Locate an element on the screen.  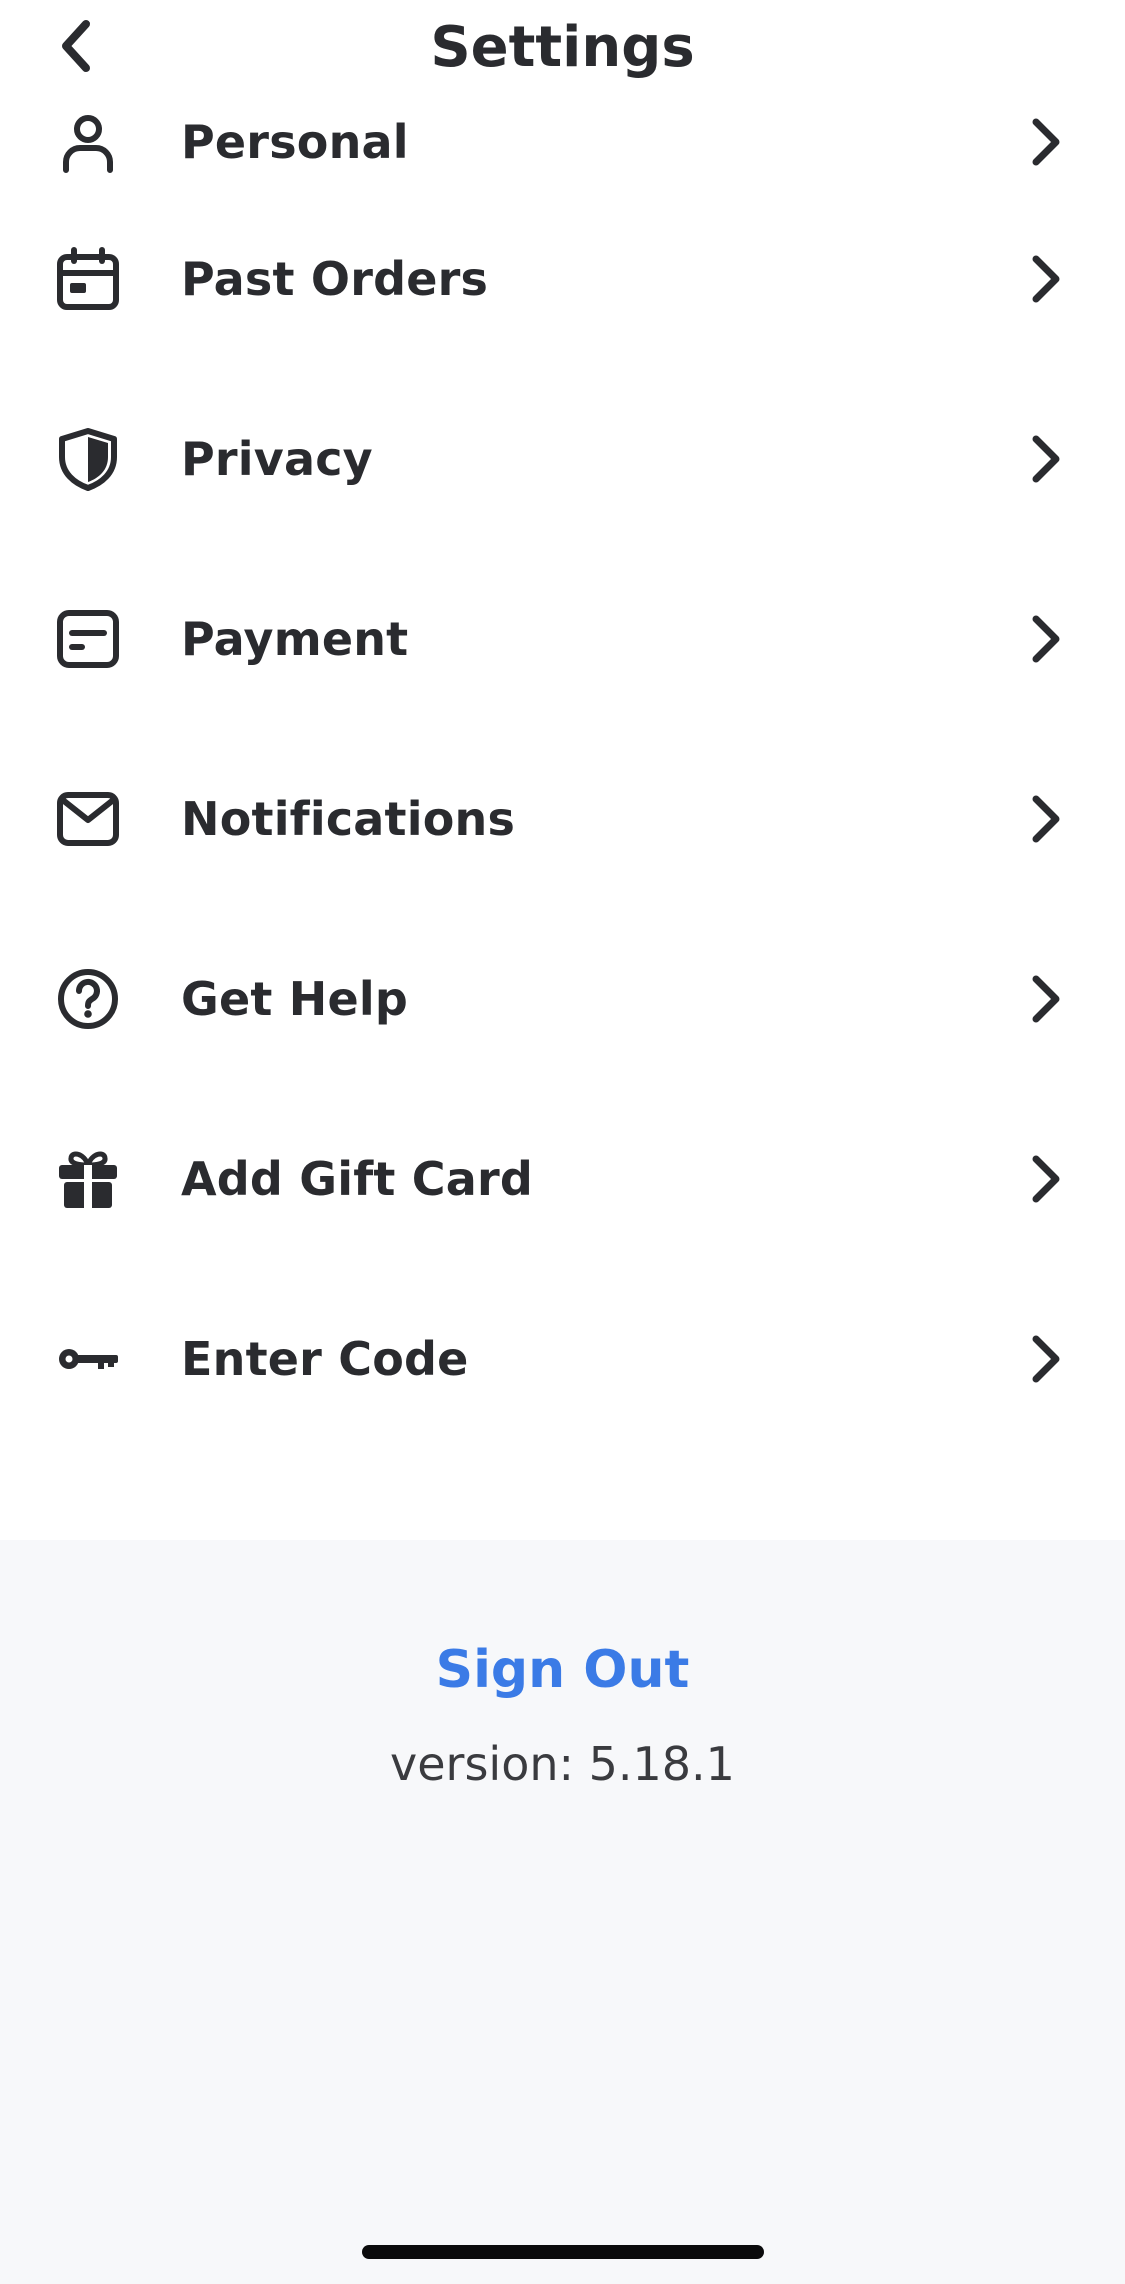
menu-item-enter-code: Enter Code is located at coordinates (562, 1359).